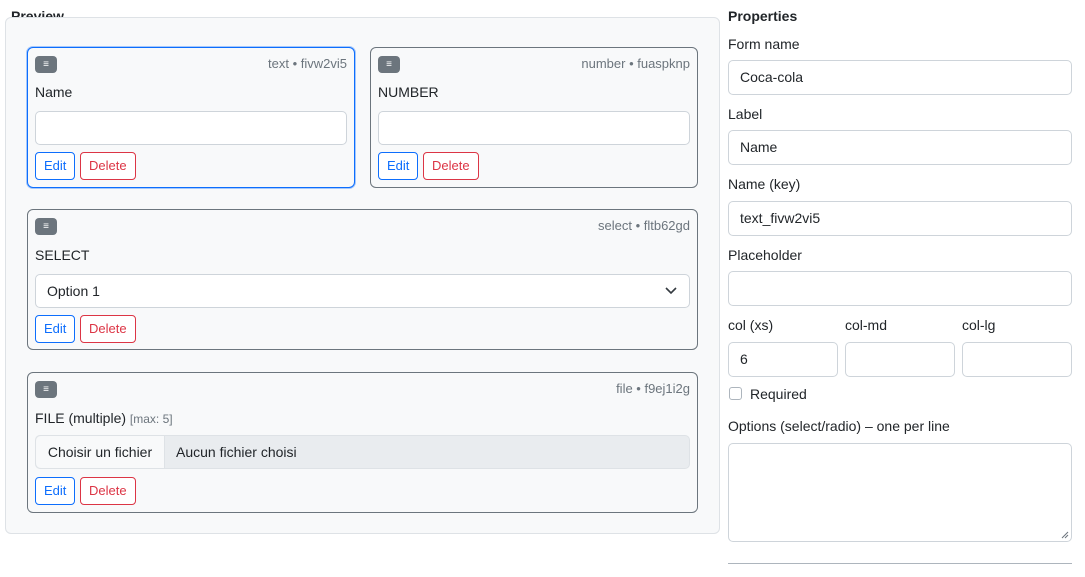  What do you see at coordinates (81, 418) in the screenshot?
I see `field-label-text: FILE (multiple)` at bounding box center [81, 418].